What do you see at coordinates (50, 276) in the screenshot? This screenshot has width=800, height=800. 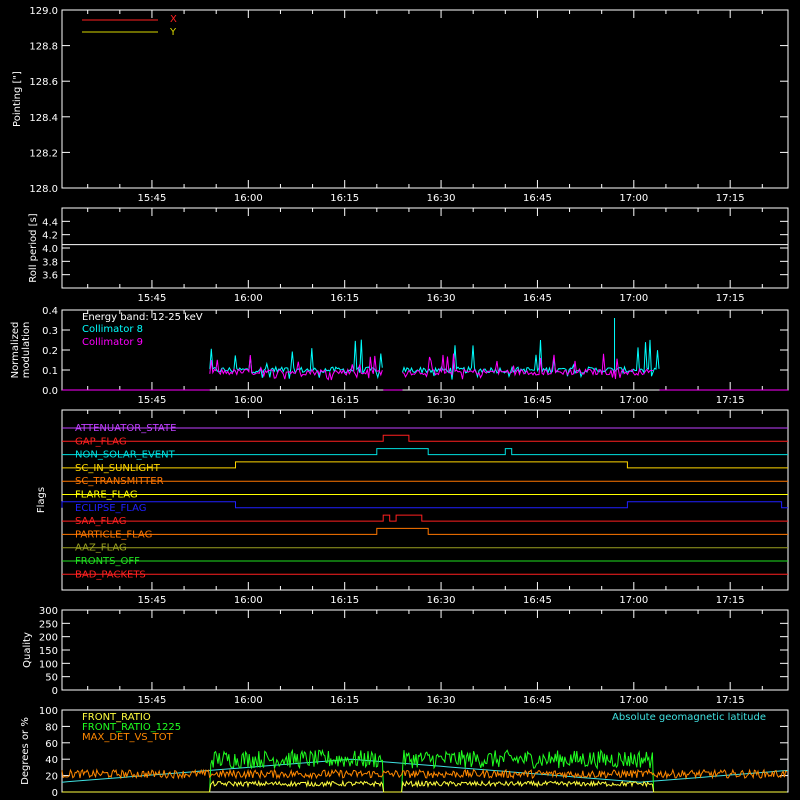 I see `y-tick-label: 3.6` at bounding box center [50, 276].